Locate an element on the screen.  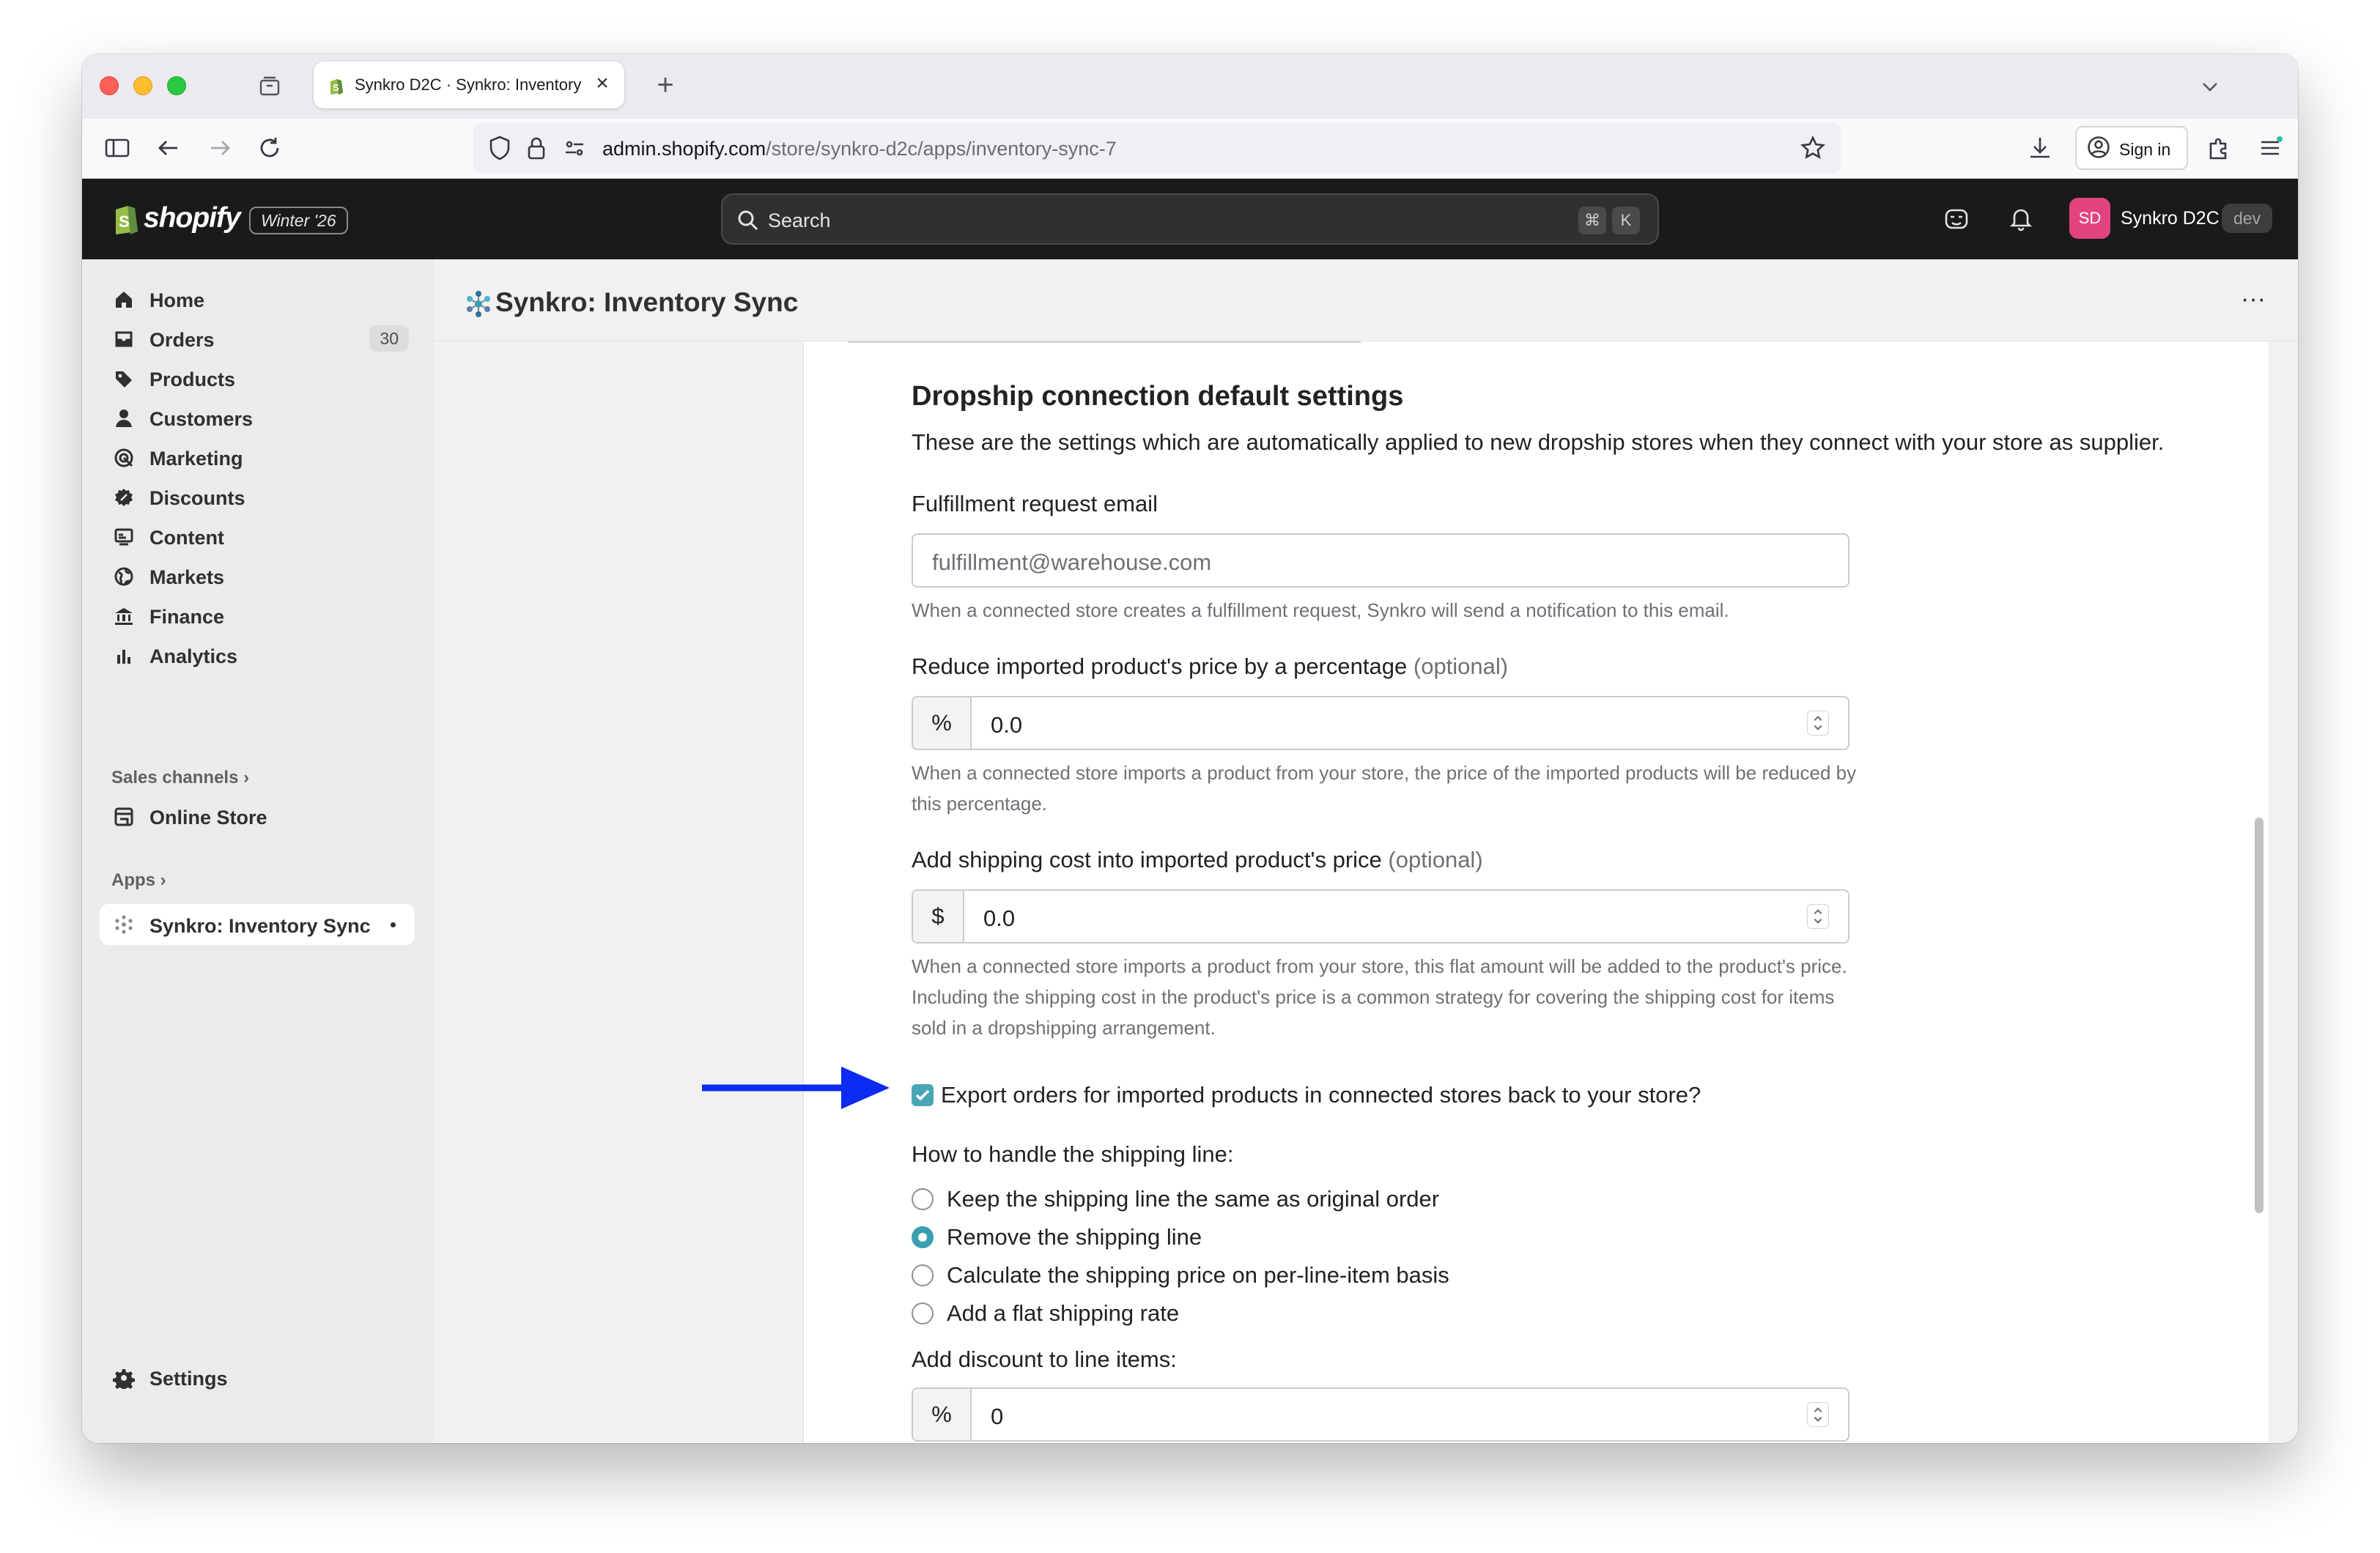
url-host: admin.shopify.com is located at coordinates (684, 149).